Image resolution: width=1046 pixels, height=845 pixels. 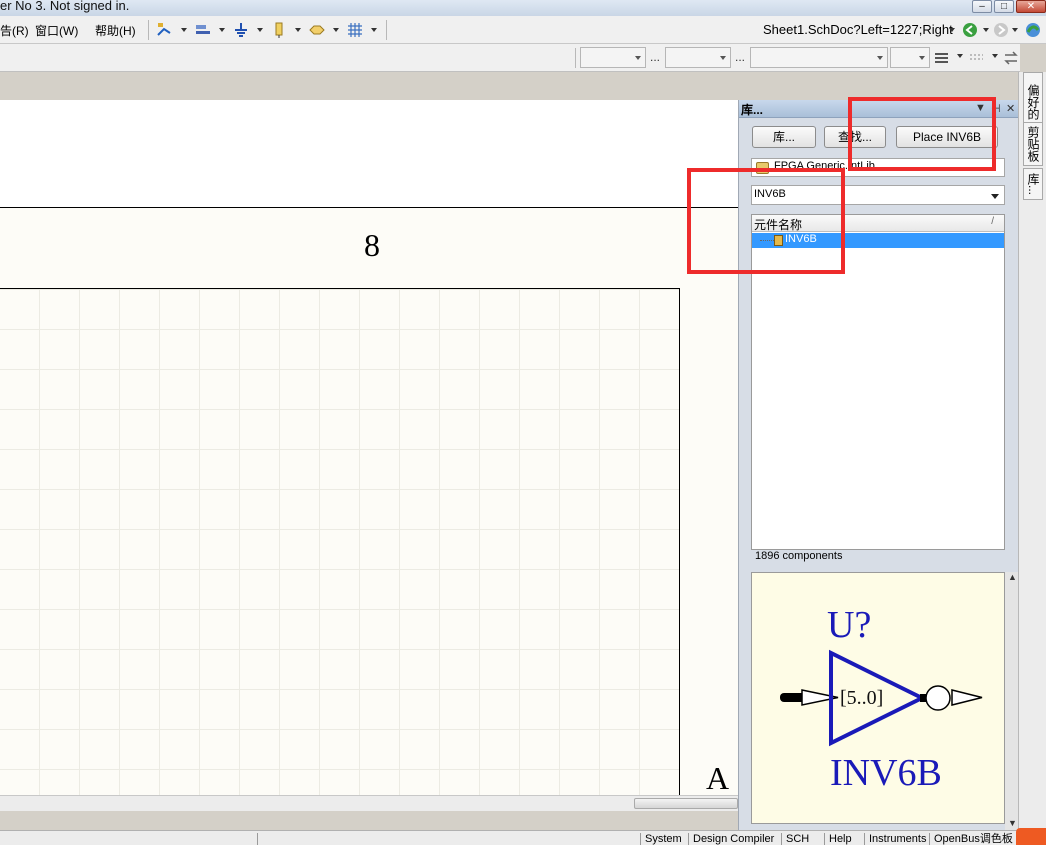 What do you see at coordinates (1012, 823) in the screenshot?
I see `chevron-down-icon: ▼` at bounding box center [1012, 823].